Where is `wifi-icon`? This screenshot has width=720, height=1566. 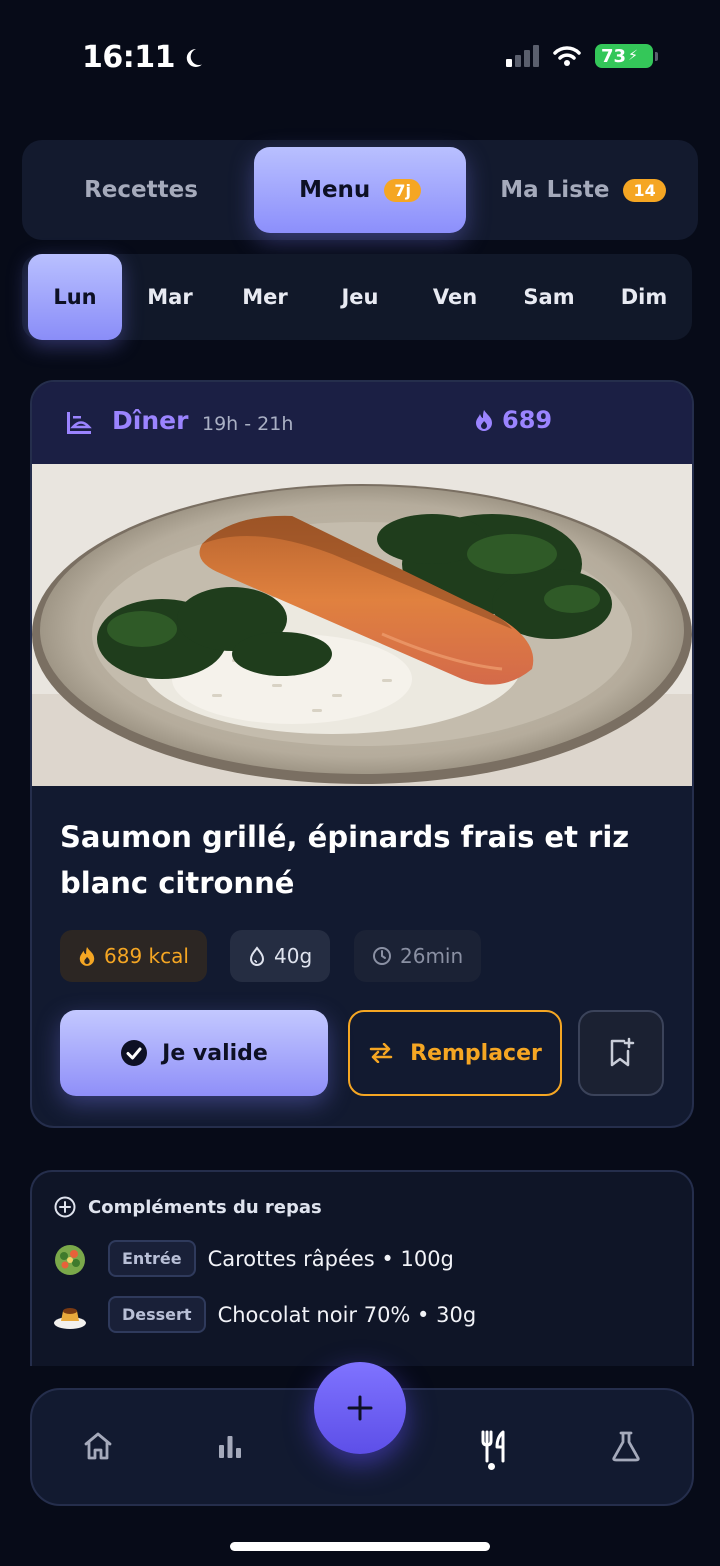
wifi-icon is located at coordinates (567, 56).